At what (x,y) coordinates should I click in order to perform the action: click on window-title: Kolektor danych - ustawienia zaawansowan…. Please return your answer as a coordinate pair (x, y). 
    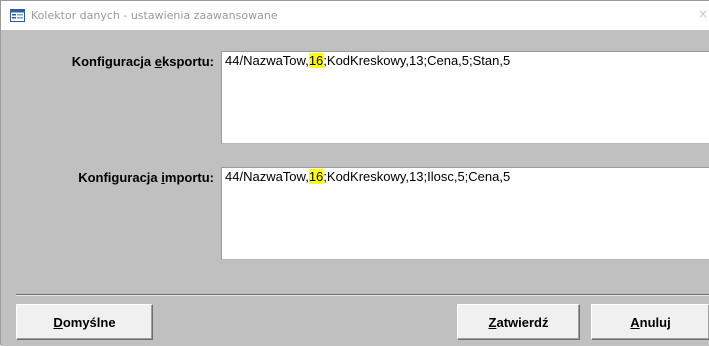
    Looking at the image, I should click on (154, 15).